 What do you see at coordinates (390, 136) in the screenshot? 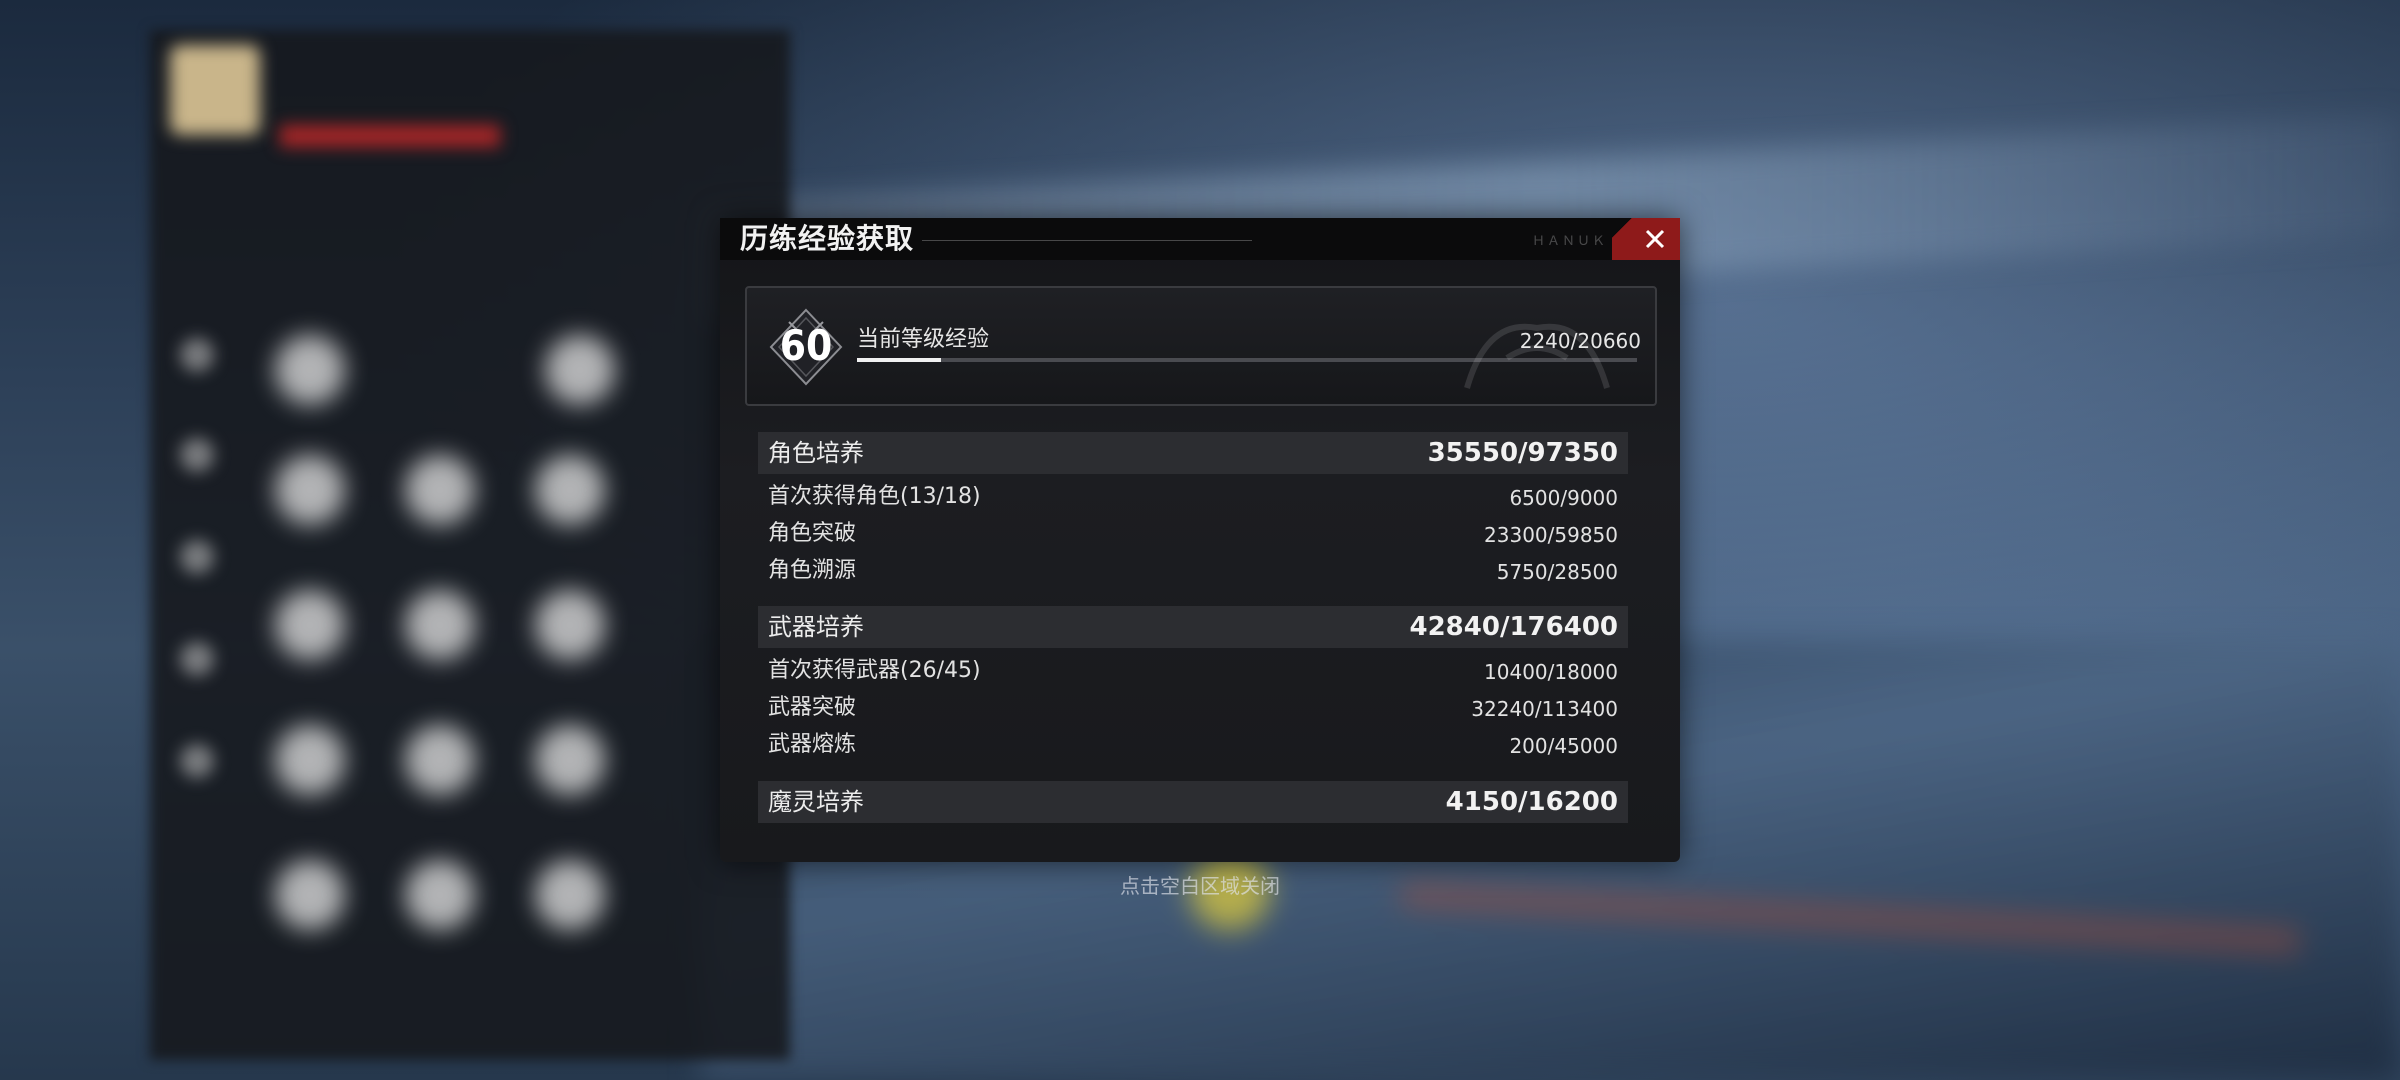
I see `background-badge` at bounding box center [390, 136].